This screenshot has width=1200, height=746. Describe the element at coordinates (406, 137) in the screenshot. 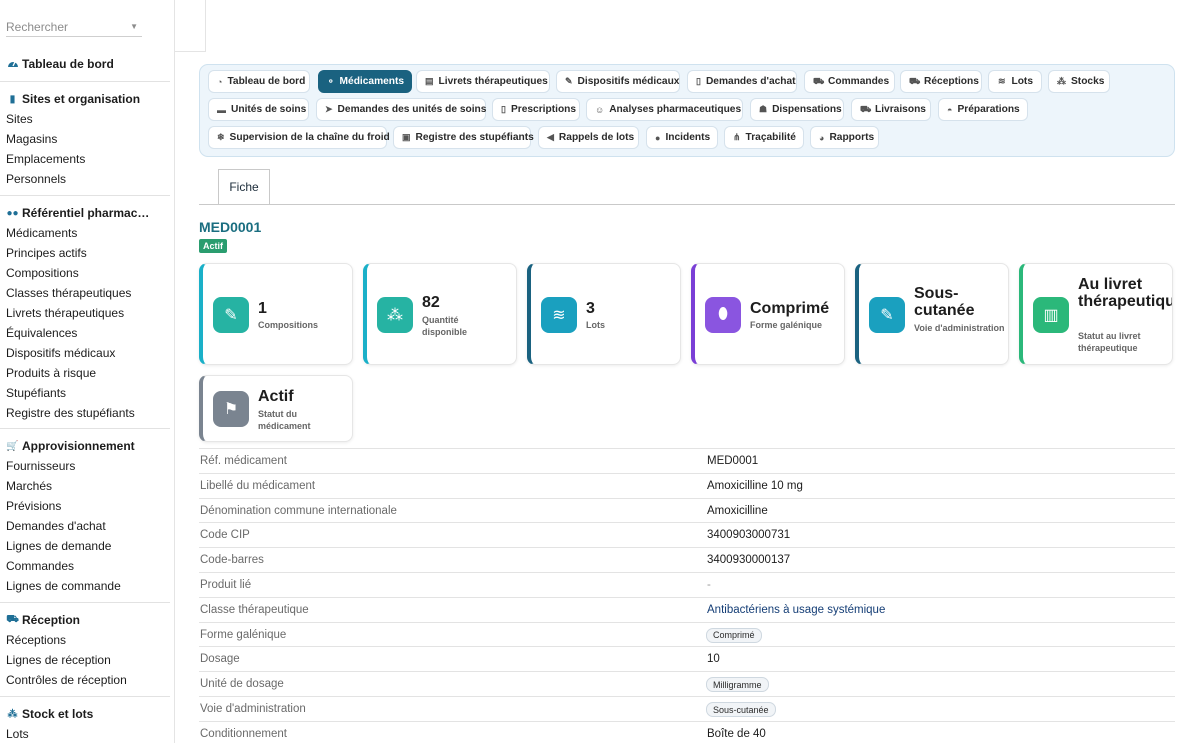

I see `lock-icon: ▣` at that location.